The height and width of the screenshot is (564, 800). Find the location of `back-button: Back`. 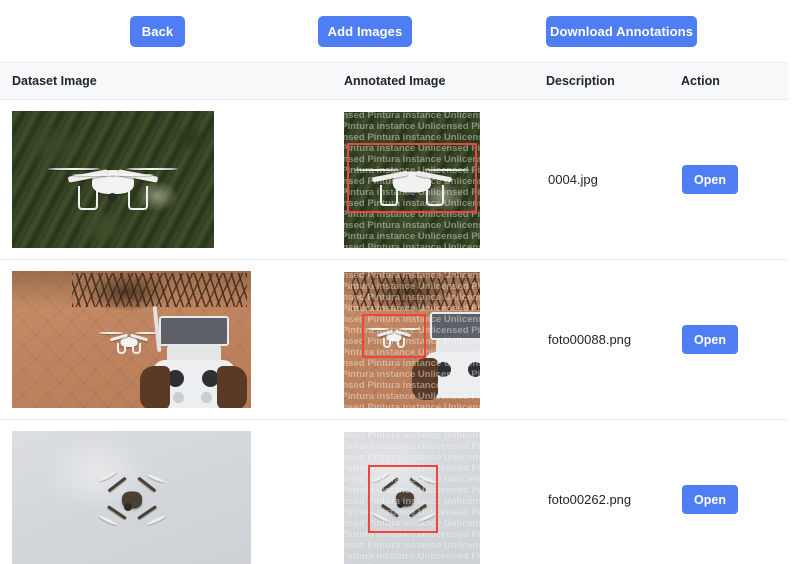

back-button: Back is located at coordinates (157, 31).